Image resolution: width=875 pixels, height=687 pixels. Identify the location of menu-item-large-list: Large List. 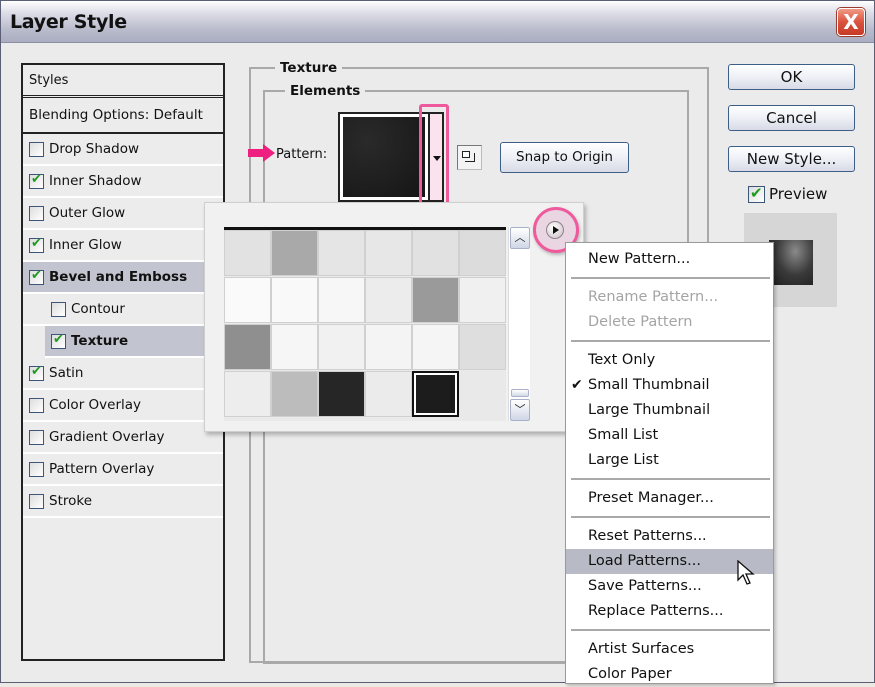
(669, 460).